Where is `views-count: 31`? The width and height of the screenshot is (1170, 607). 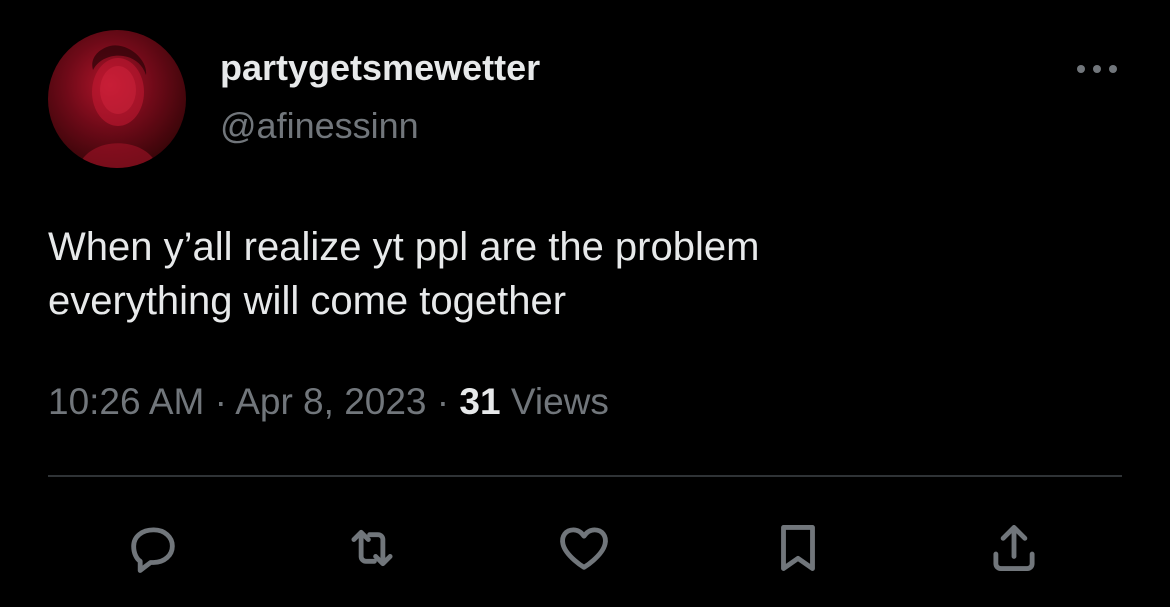
views-count: 31 is located at coordinates (480, 401).